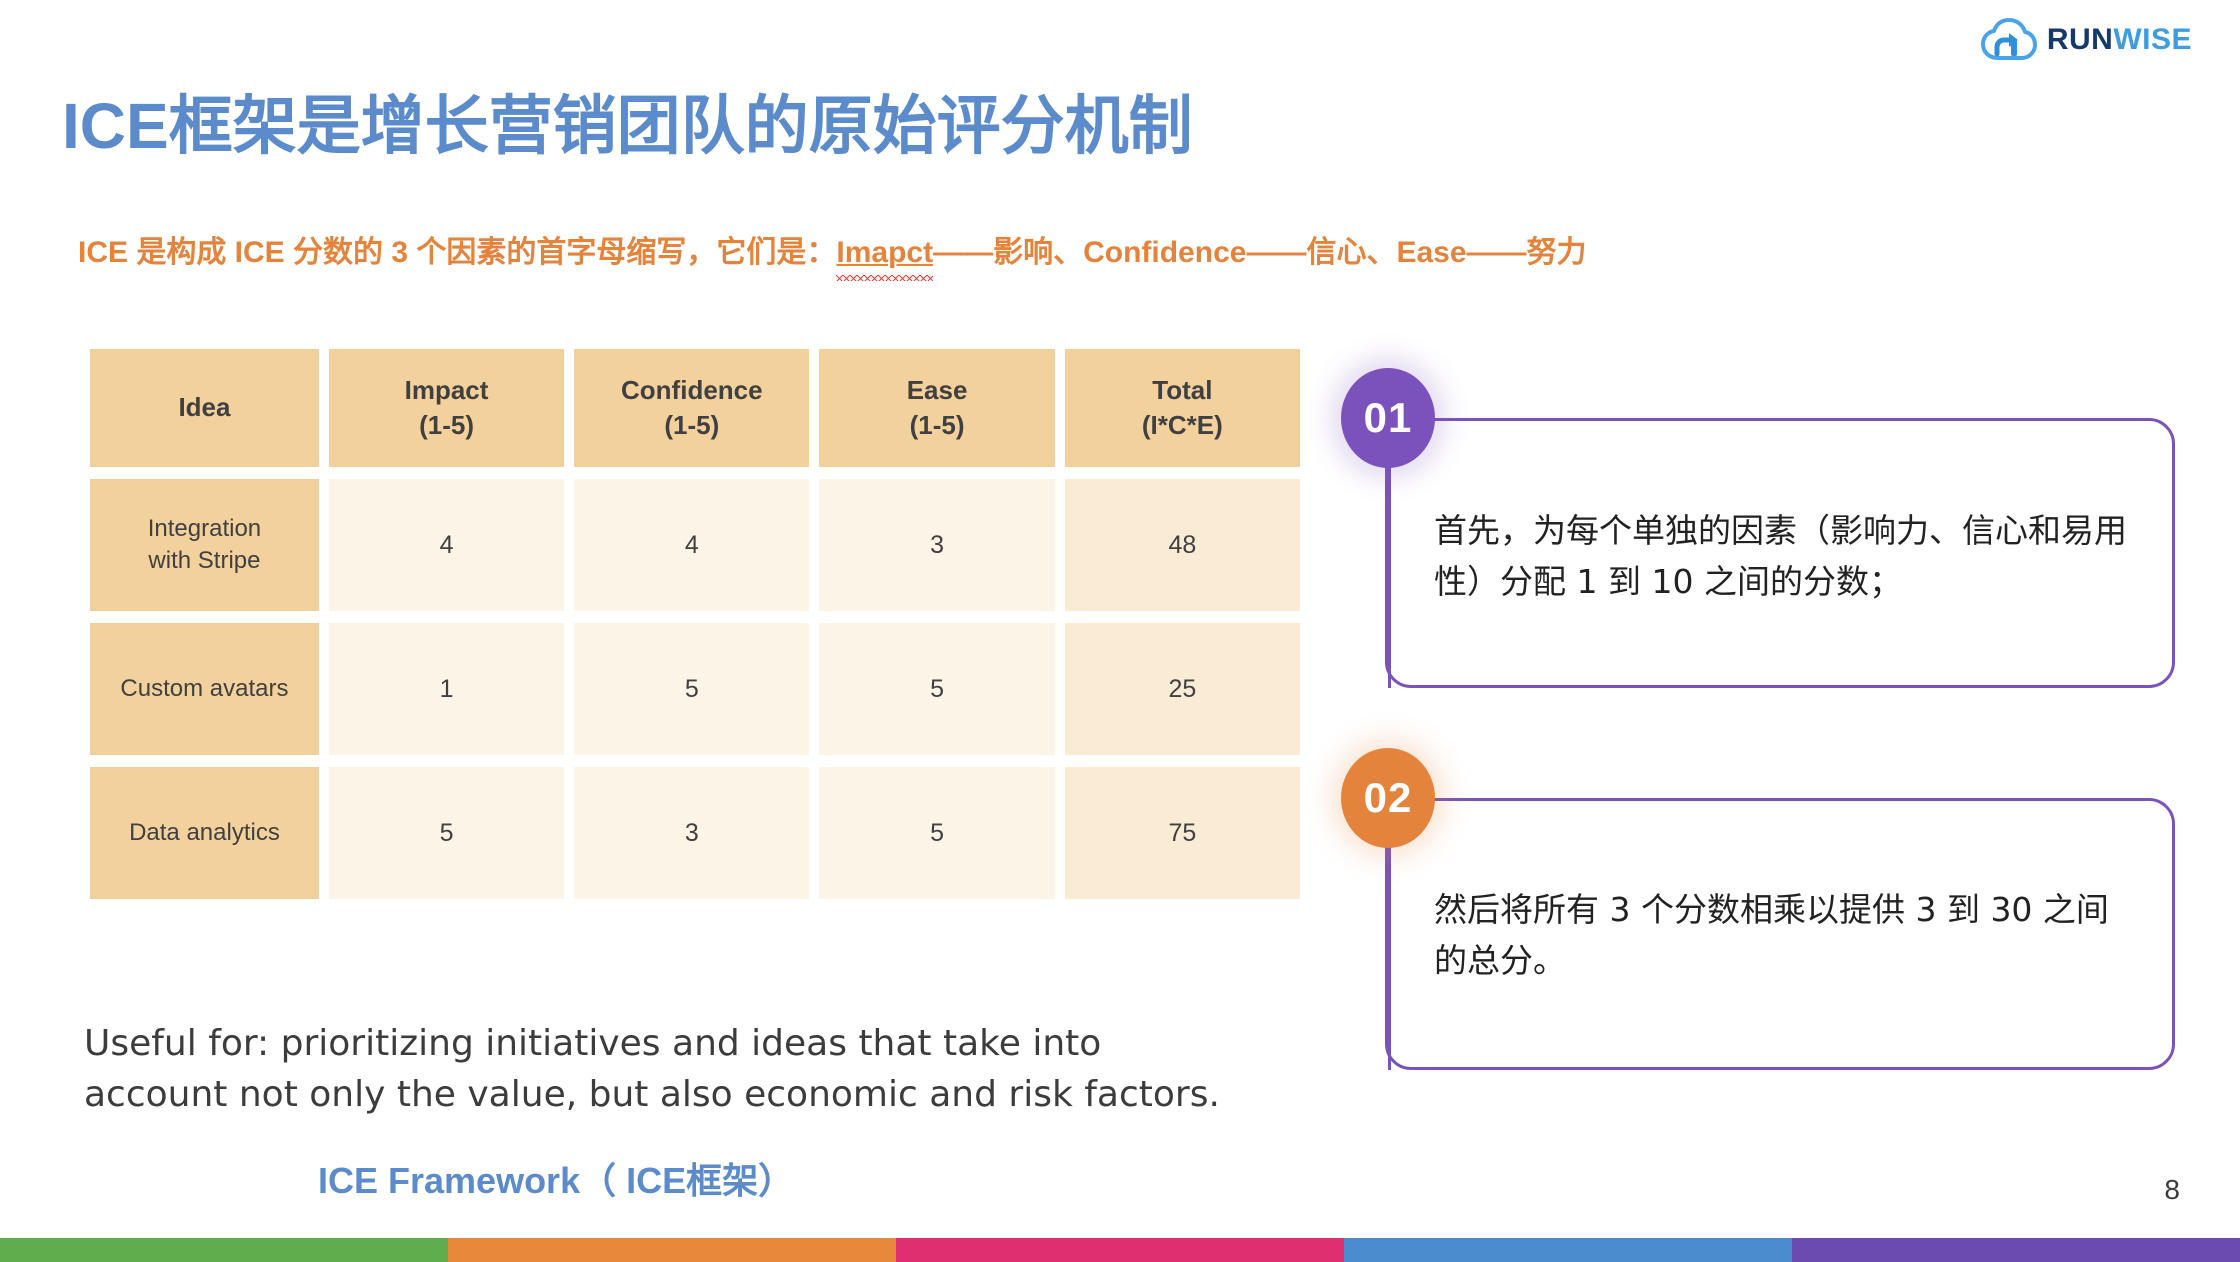 The image size is (2240, 1262). What do you see at coordinates (2152, 39) in the screenshot?
I see `logo-text-wise: WISE` at bounding box center [2152, 39].